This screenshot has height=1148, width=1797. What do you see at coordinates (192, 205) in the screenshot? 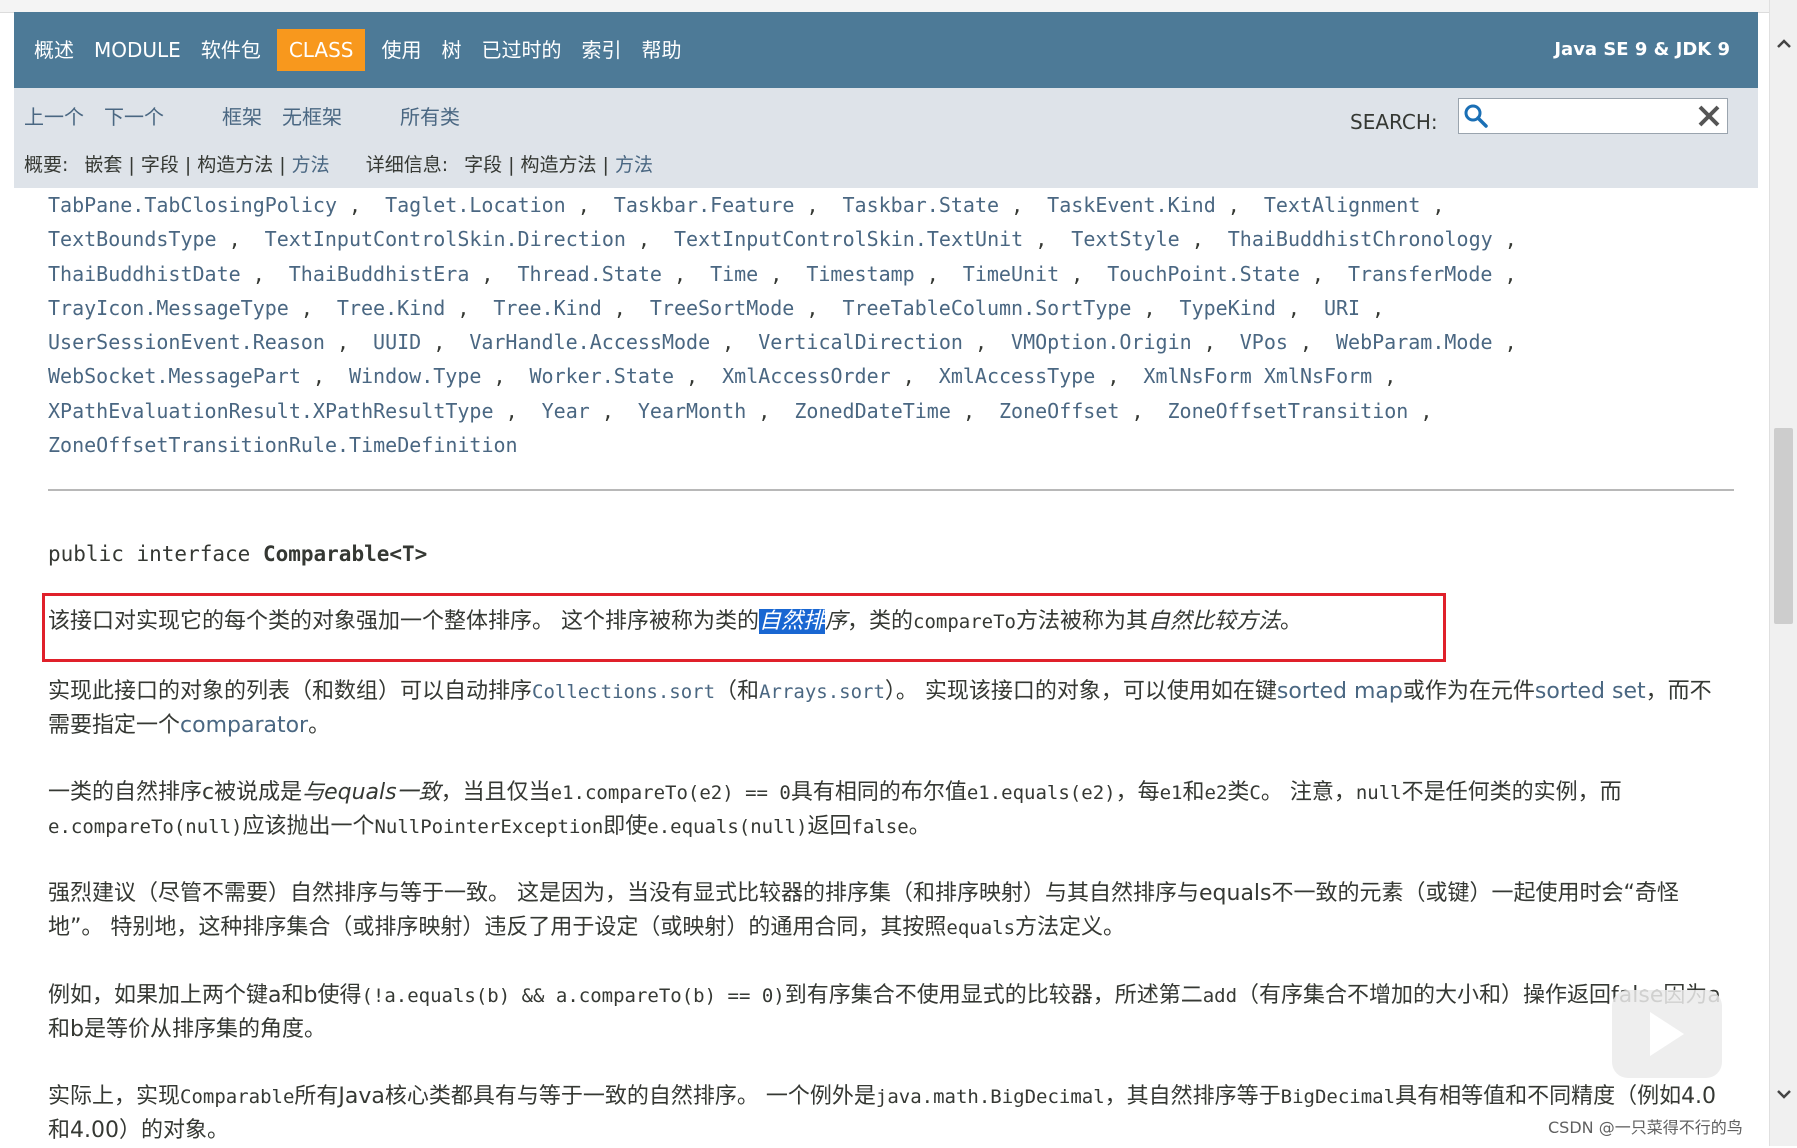
I see `implementing-class-link: TabPane.TabClosingPolicy` at bounding box center [192, 205].